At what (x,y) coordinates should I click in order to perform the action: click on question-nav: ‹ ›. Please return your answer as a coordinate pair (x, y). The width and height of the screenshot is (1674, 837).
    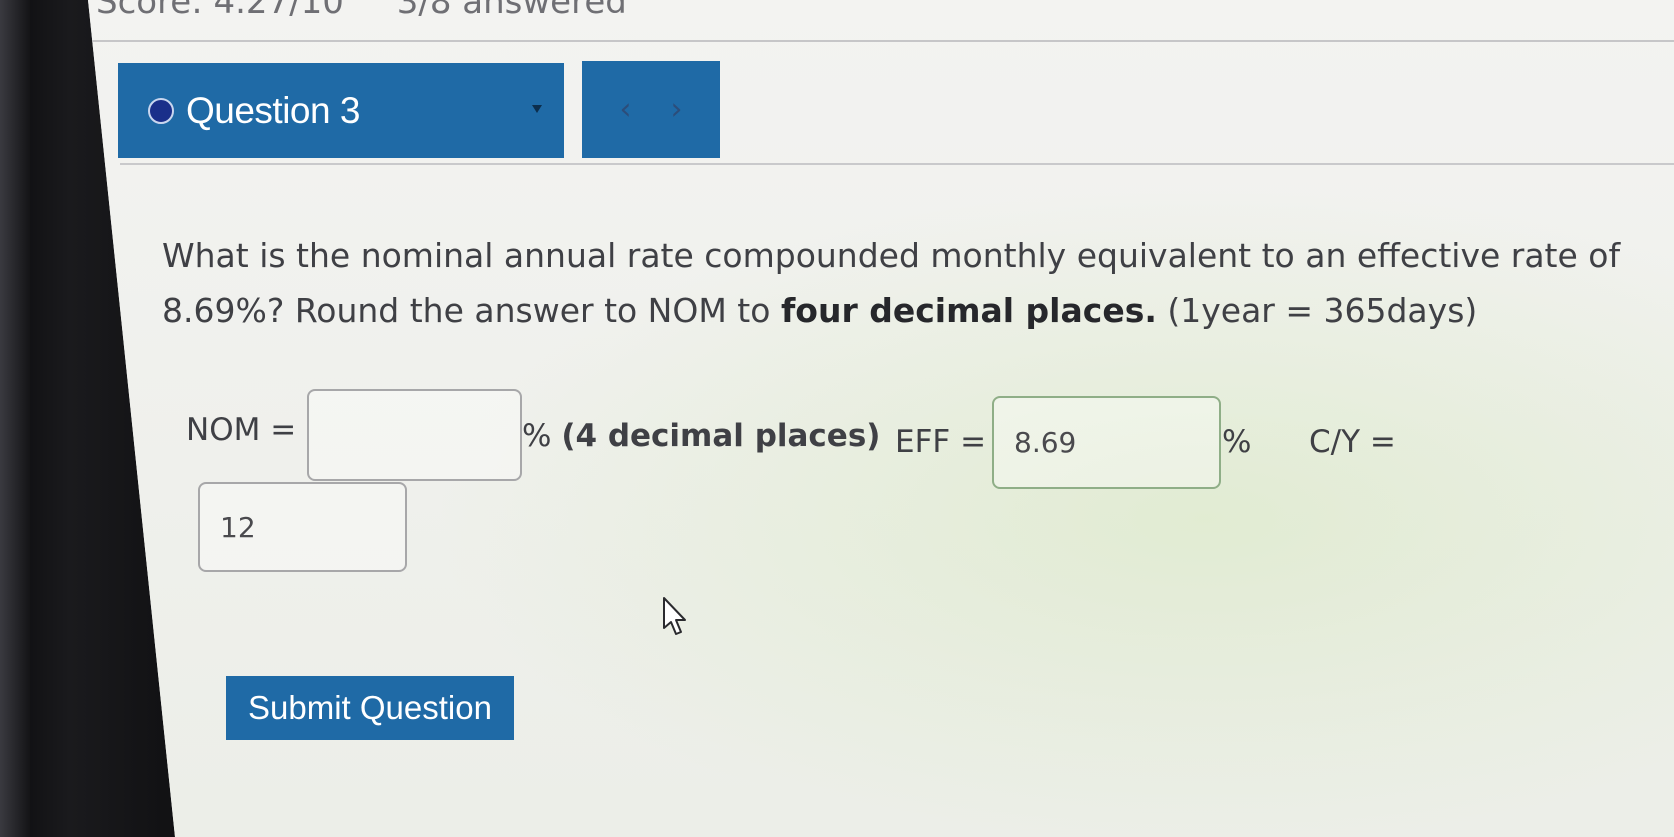
    Looking at the image, I should click on (651, 109).